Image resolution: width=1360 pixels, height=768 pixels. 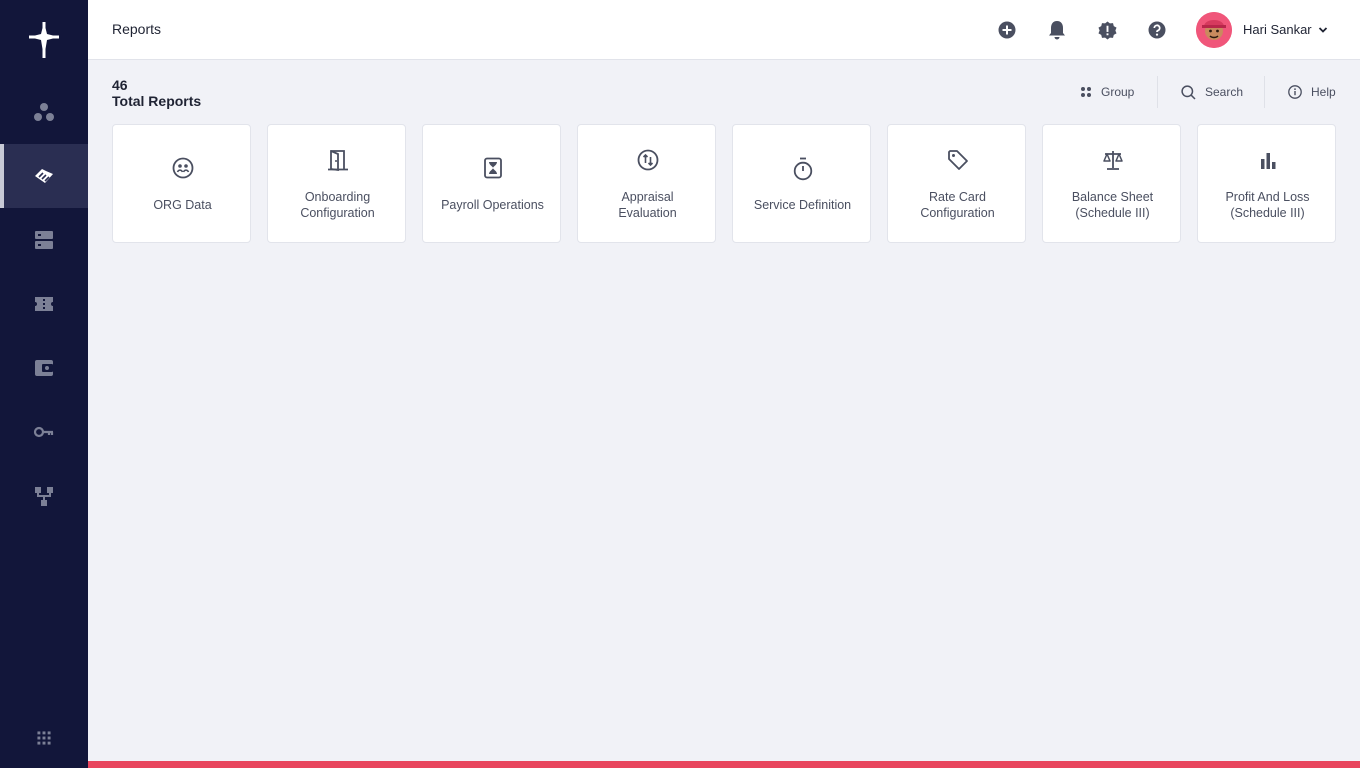 I want to click on avatar, so click(x=1214, y=30).